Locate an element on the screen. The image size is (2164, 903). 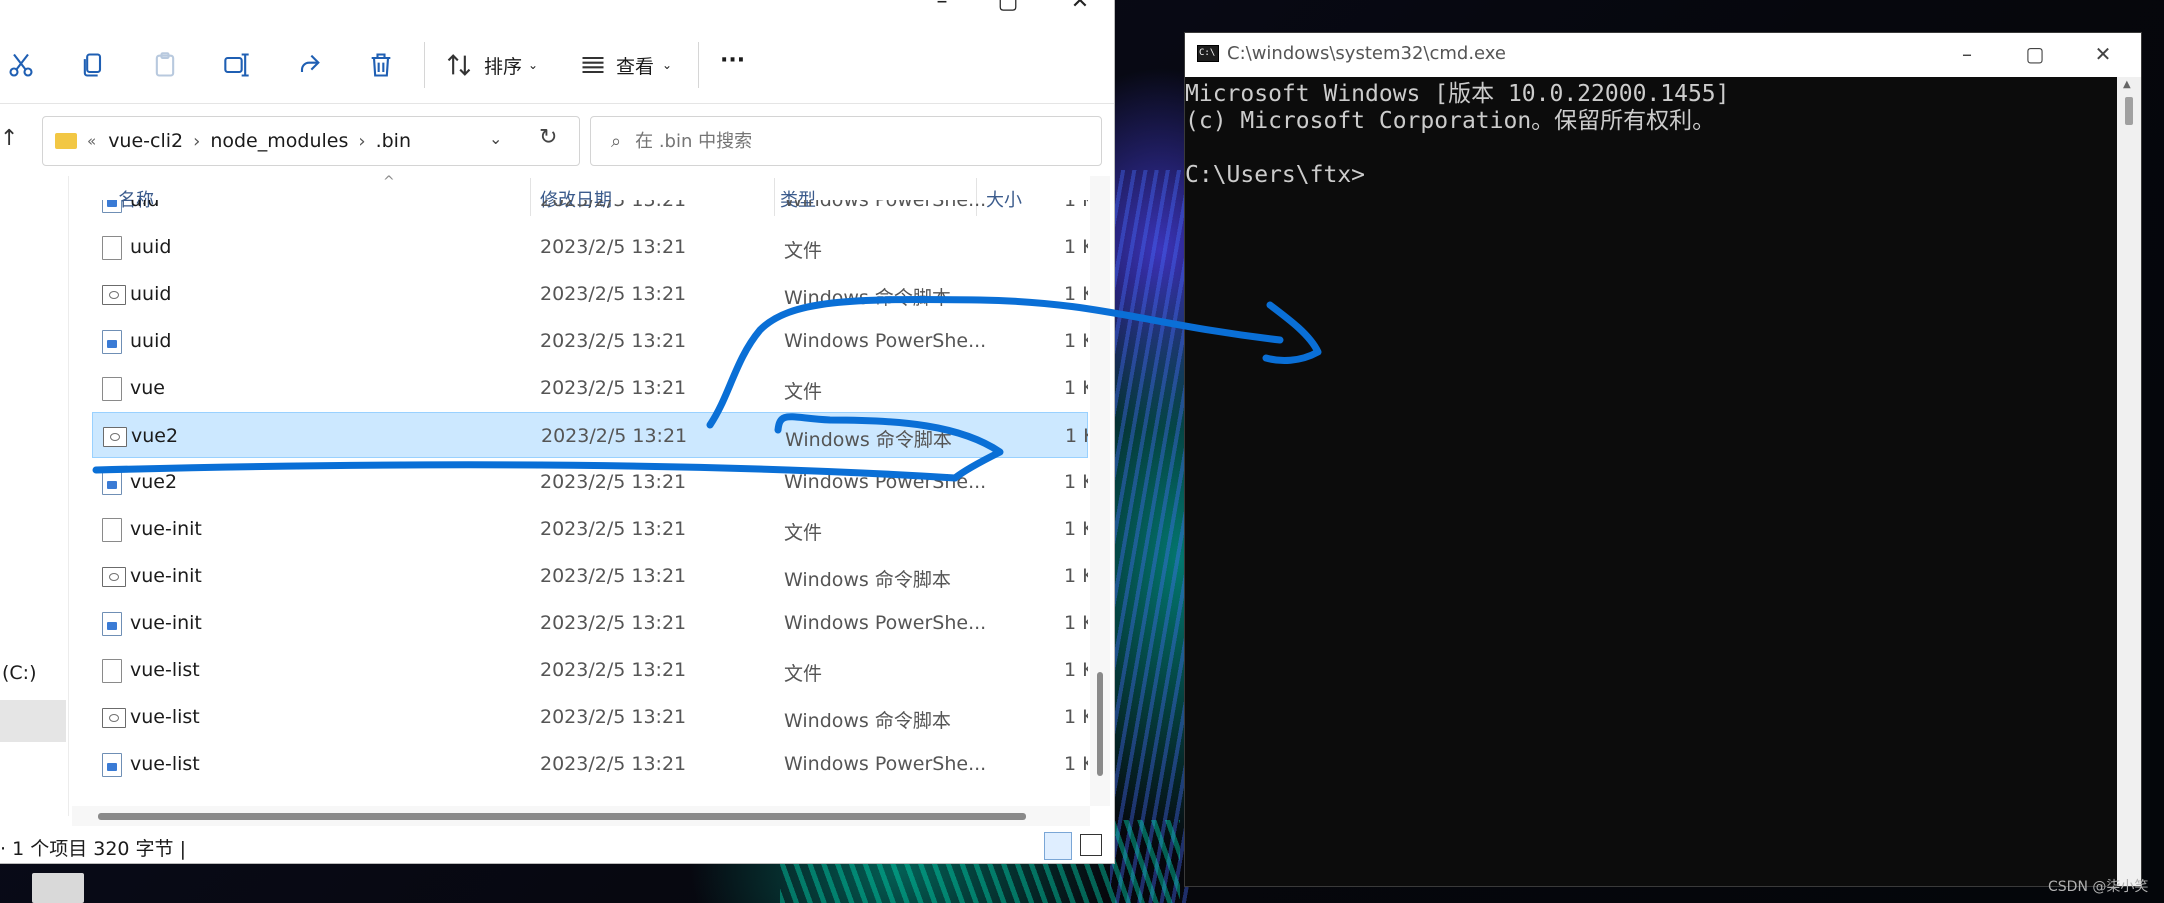
delete-icon is located at coordinates (381, 65).